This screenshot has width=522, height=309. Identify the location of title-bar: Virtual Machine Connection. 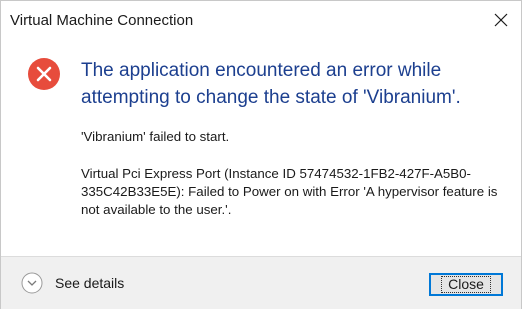
(261, 21).